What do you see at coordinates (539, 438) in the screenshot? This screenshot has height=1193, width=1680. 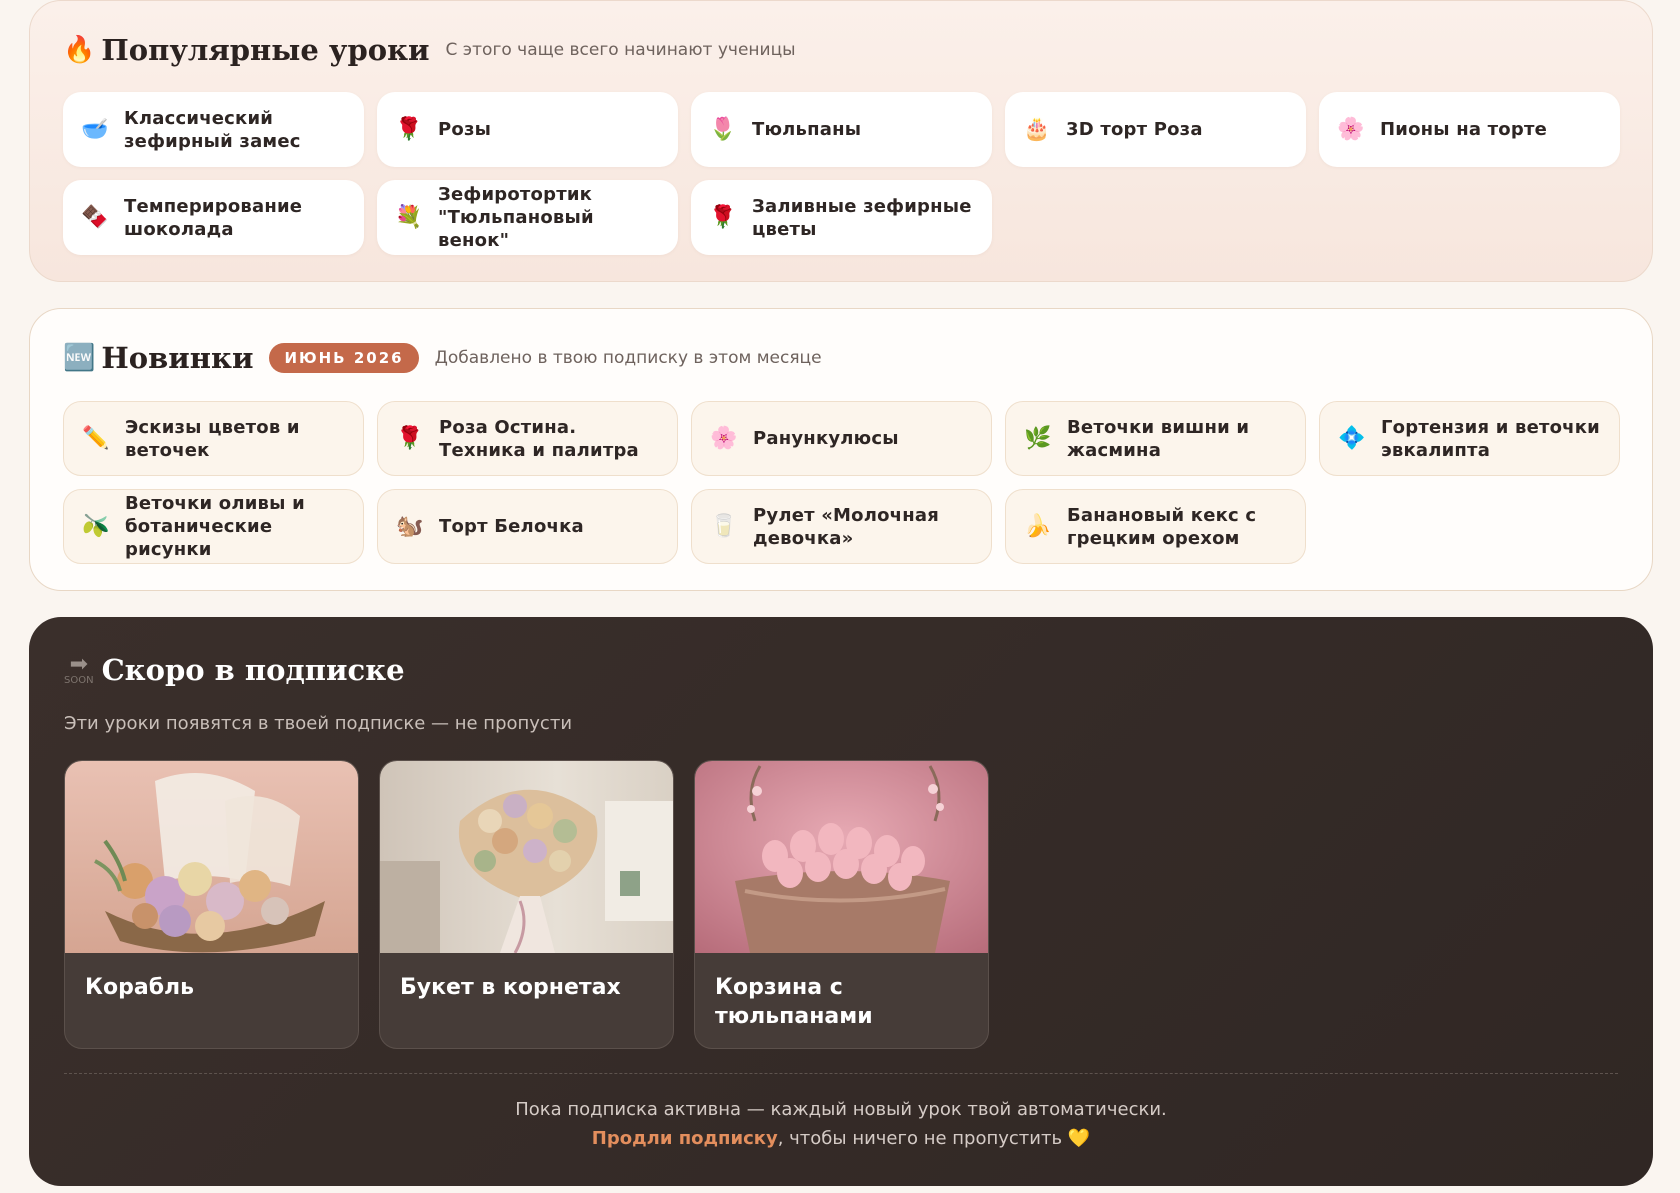 I see `lesson-label: Роза Остина. Техника и палитра` at bounding box center [539, 438].